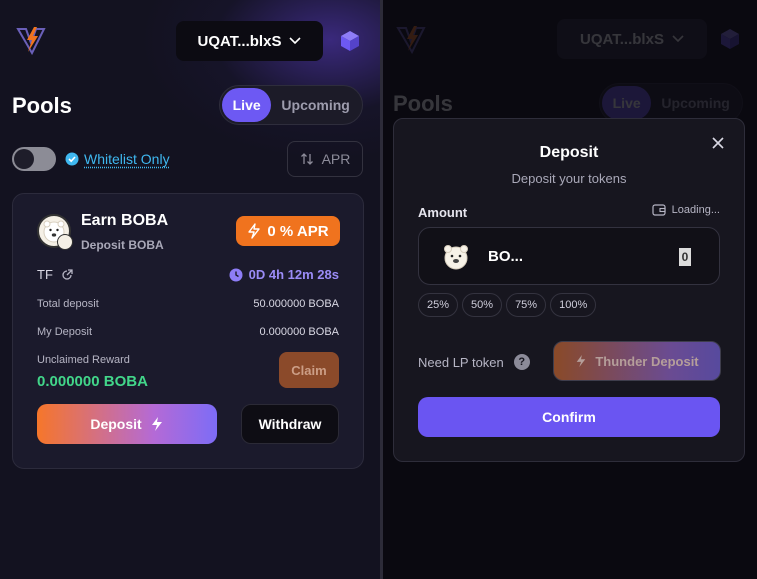 This screenshot has width=757, height=579. Describe the element at coordinates (569, 152) in the screenshot. I see `modal-title: Deposit` at that location.